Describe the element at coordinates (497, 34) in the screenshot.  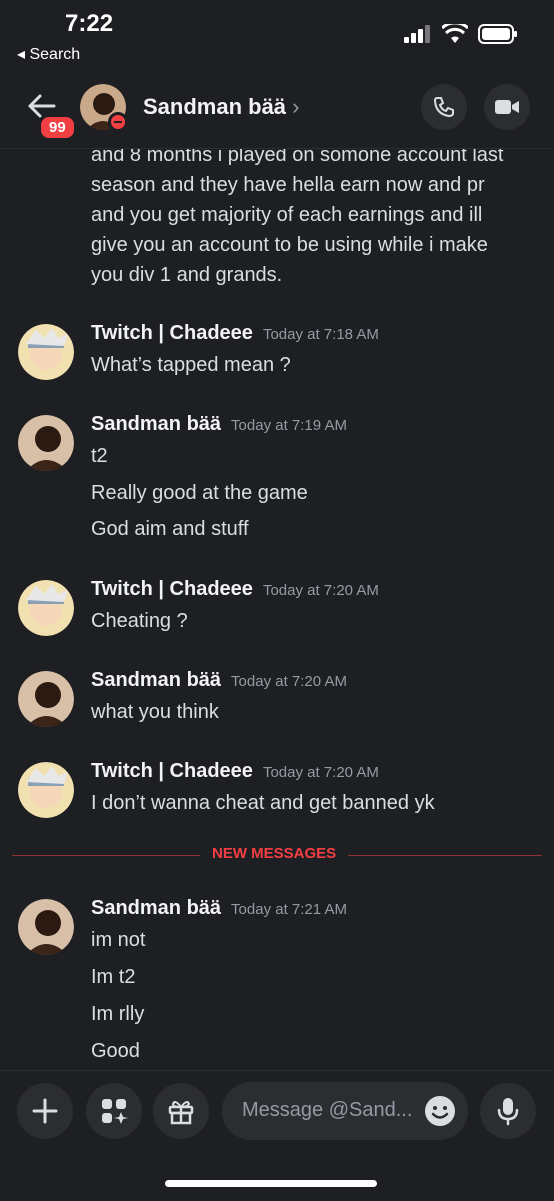
I see `battery-icon` at that location.